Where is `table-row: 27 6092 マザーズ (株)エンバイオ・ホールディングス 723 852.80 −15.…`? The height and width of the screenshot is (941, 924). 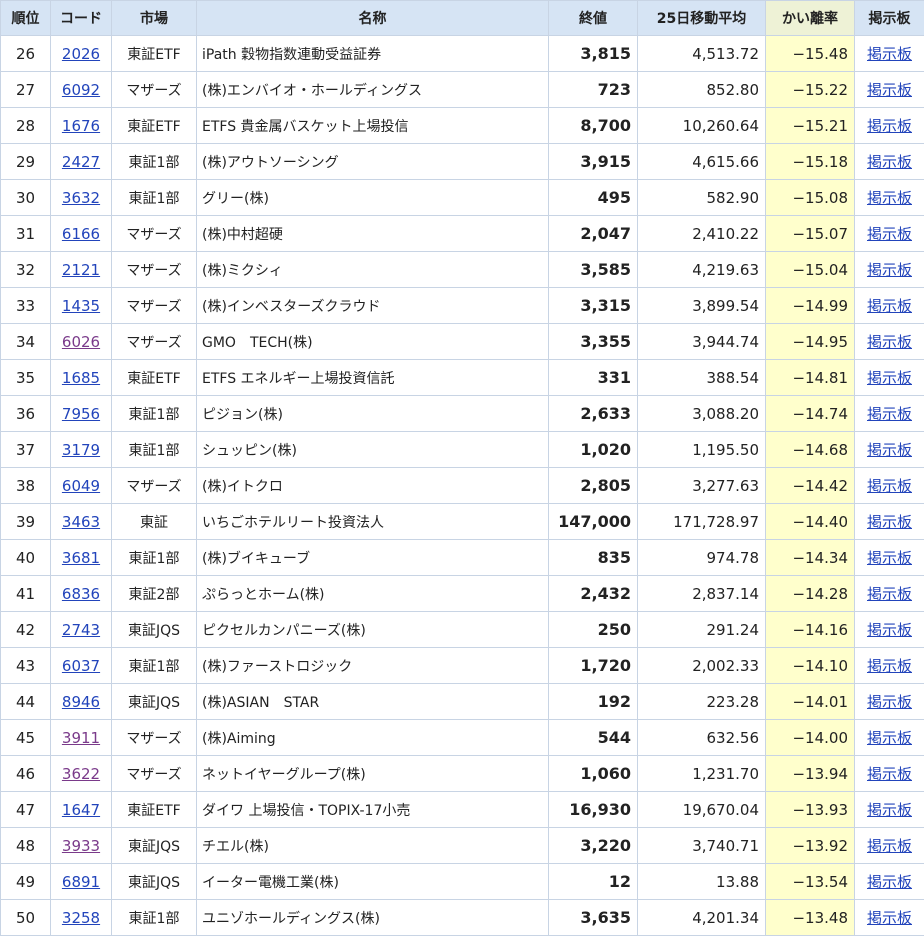 table-row: 27 6092 マザーズ (株)エンバイオ・ホールディングス 723 852.80 −15.… is located at coordinates (462, 89).